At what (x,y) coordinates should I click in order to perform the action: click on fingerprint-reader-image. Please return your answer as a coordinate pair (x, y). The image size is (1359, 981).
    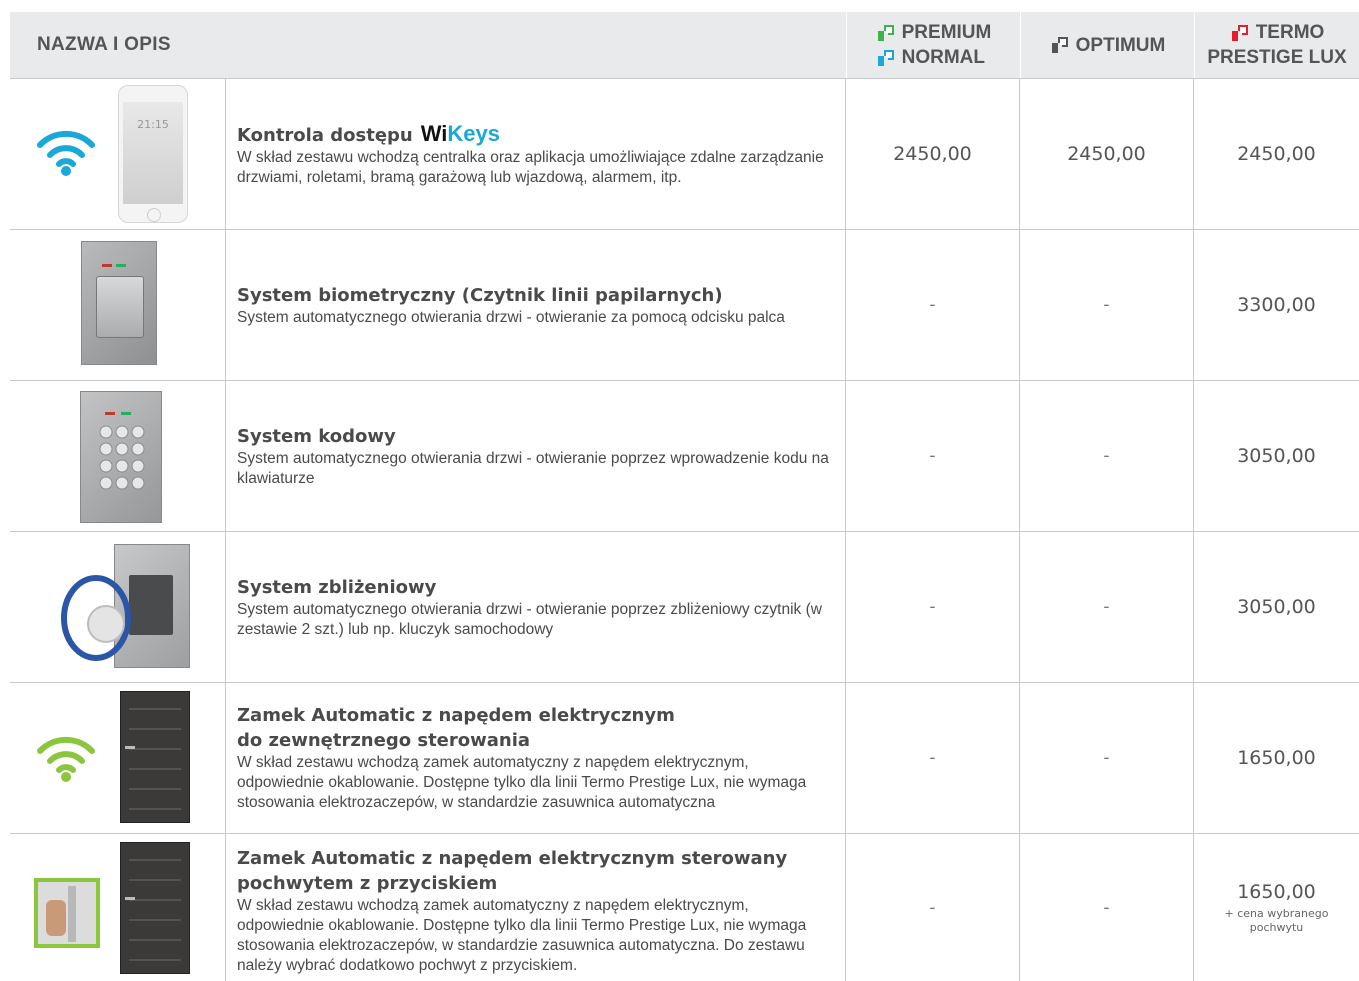
    Looking at the image, I should click on (119, 303).